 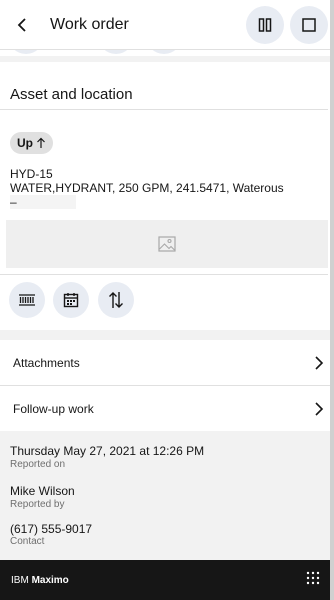 I want to click on arrow-up-icon, so click(x=41, y=142).